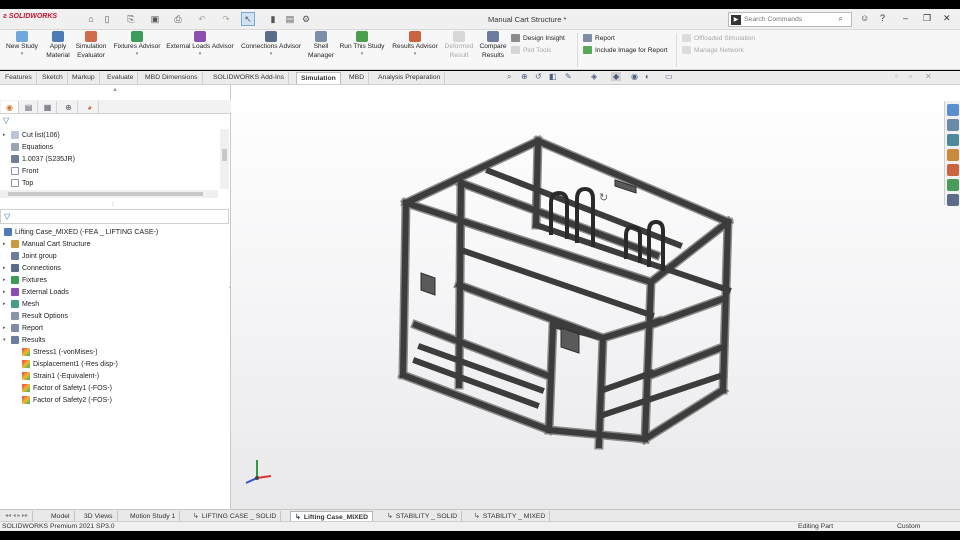 The height and width of the screenshot is (540, 960). Describe the element at coordinates (538, 38) in the screenshot. I see `design-insight-button: Design Insight` at that location.